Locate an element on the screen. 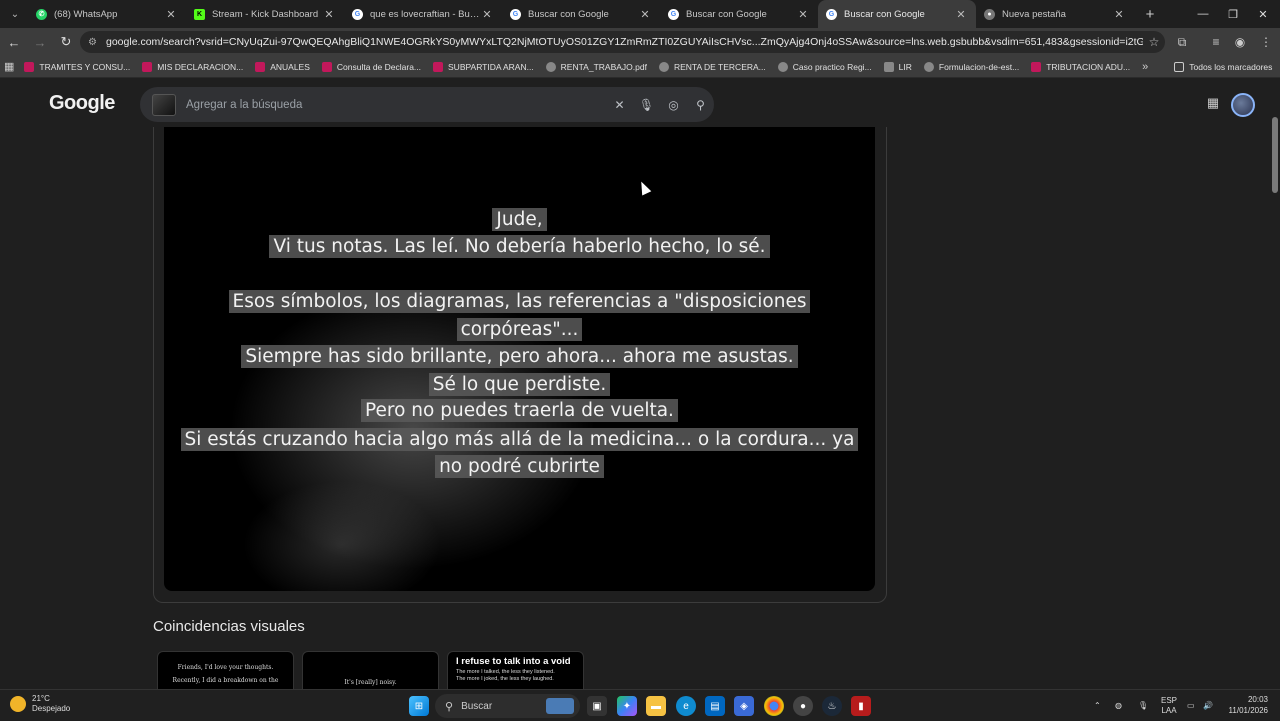  bookmarks-overflow: » is located at coordinates (1152, 67).